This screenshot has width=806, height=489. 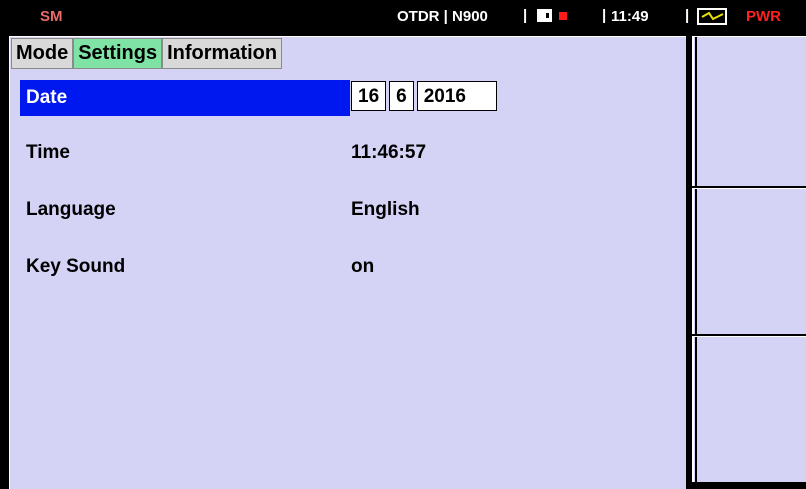 I want to click on date-row: Date 16 6 2016, so click(x=340, y=98).